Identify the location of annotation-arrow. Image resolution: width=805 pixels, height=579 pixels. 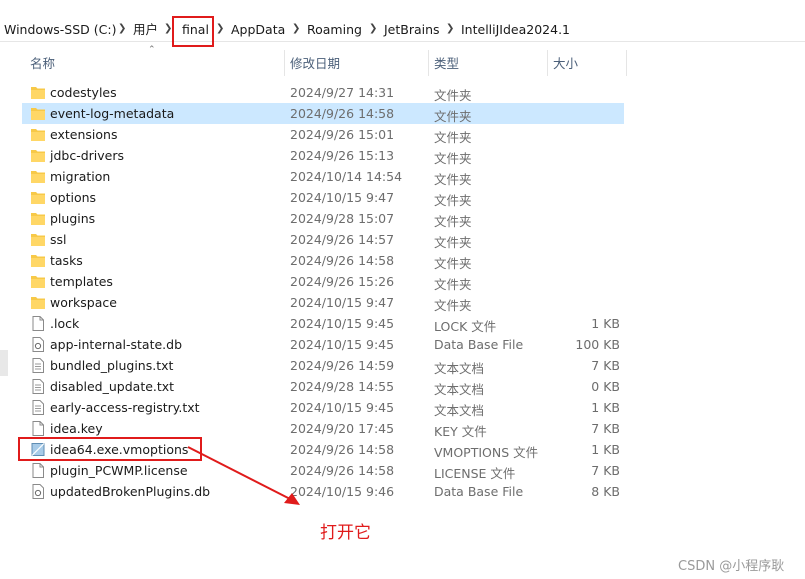
(243, 475).